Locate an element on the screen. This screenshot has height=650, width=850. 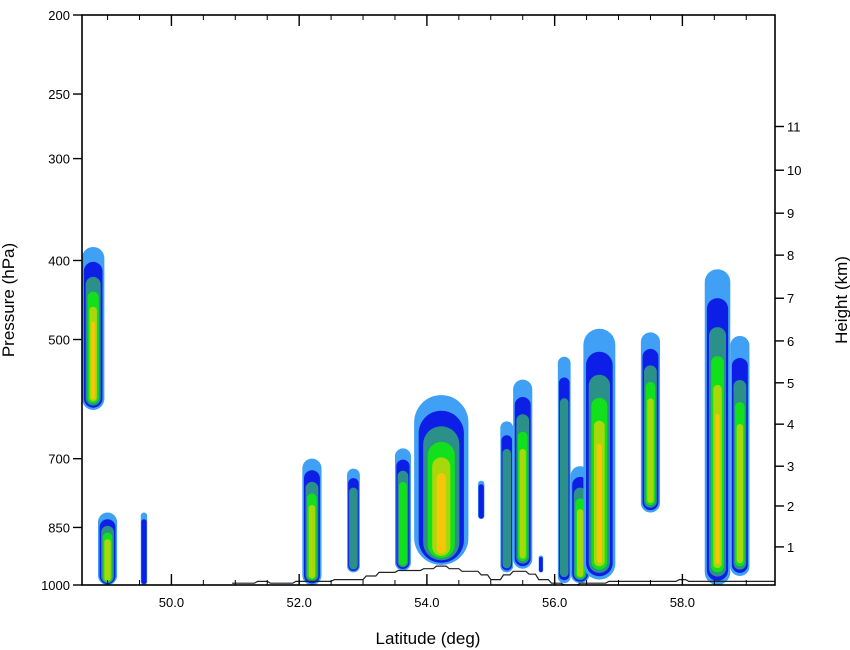
y-right-tick-label: 8 is located at coordinates (790, 255).